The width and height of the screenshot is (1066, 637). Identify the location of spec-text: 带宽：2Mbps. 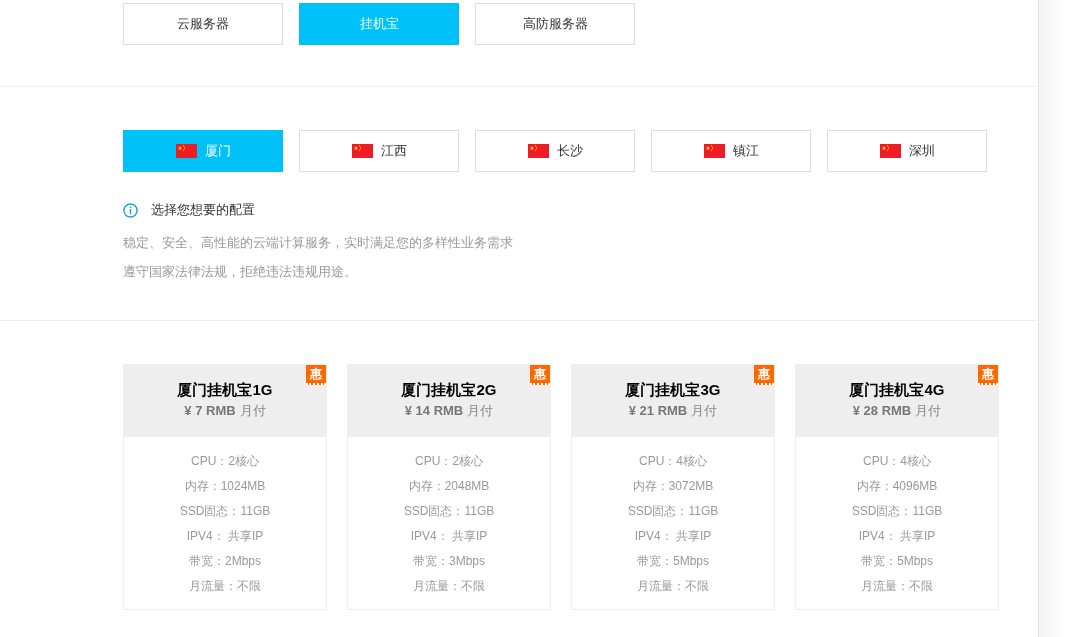
(225, 561).